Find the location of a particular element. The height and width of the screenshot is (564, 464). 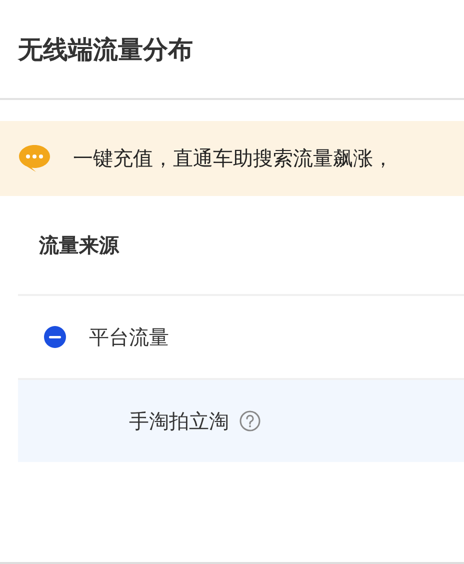

banner-text: 一键充值，直通车助搜索流量飙涨， is located at coordinates (233, 159).